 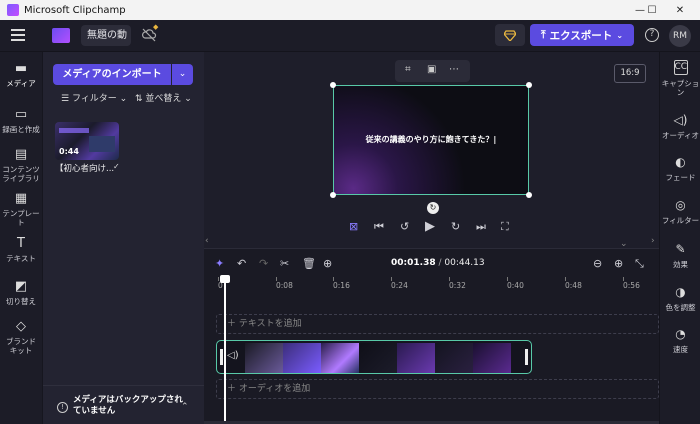 What do you see at coordinates (94, 99) in the screenshot?
I see `filter-button: ☰ フィルター ⌄` at bounding box center [94, 99].